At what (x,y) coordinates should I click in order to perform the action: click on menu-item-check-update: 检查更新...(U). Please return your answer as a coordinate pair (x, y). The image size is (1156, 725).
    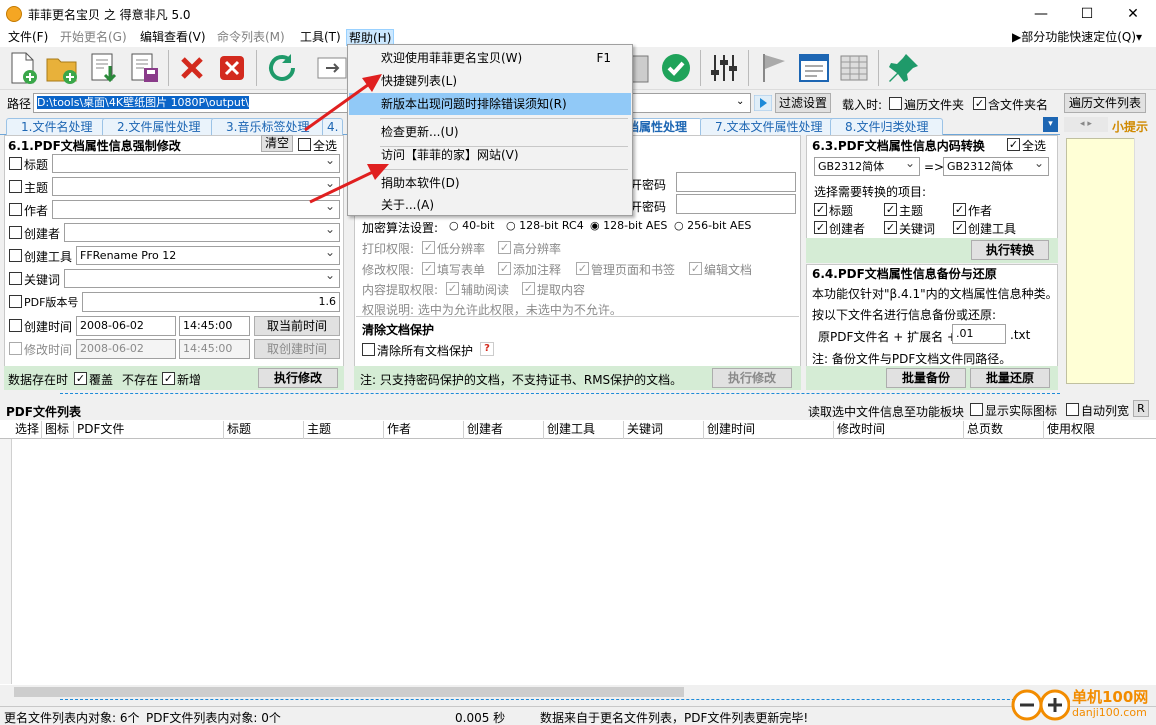
    Looking at the image, I should click on (490, 132).